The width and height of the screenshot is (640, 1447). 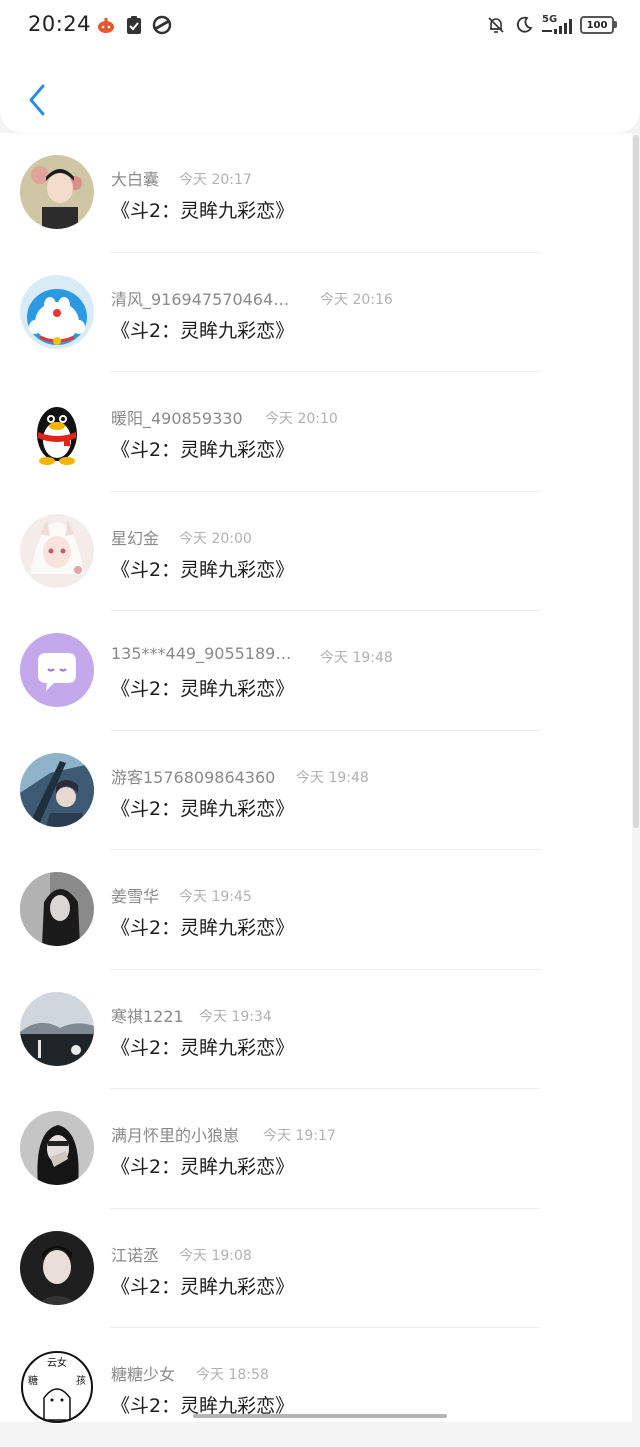 What do you see at coordinates (232, 1375) in the screenshot?
I see `comment-time: 今天 18:58` at bounding box center [232, 1375].